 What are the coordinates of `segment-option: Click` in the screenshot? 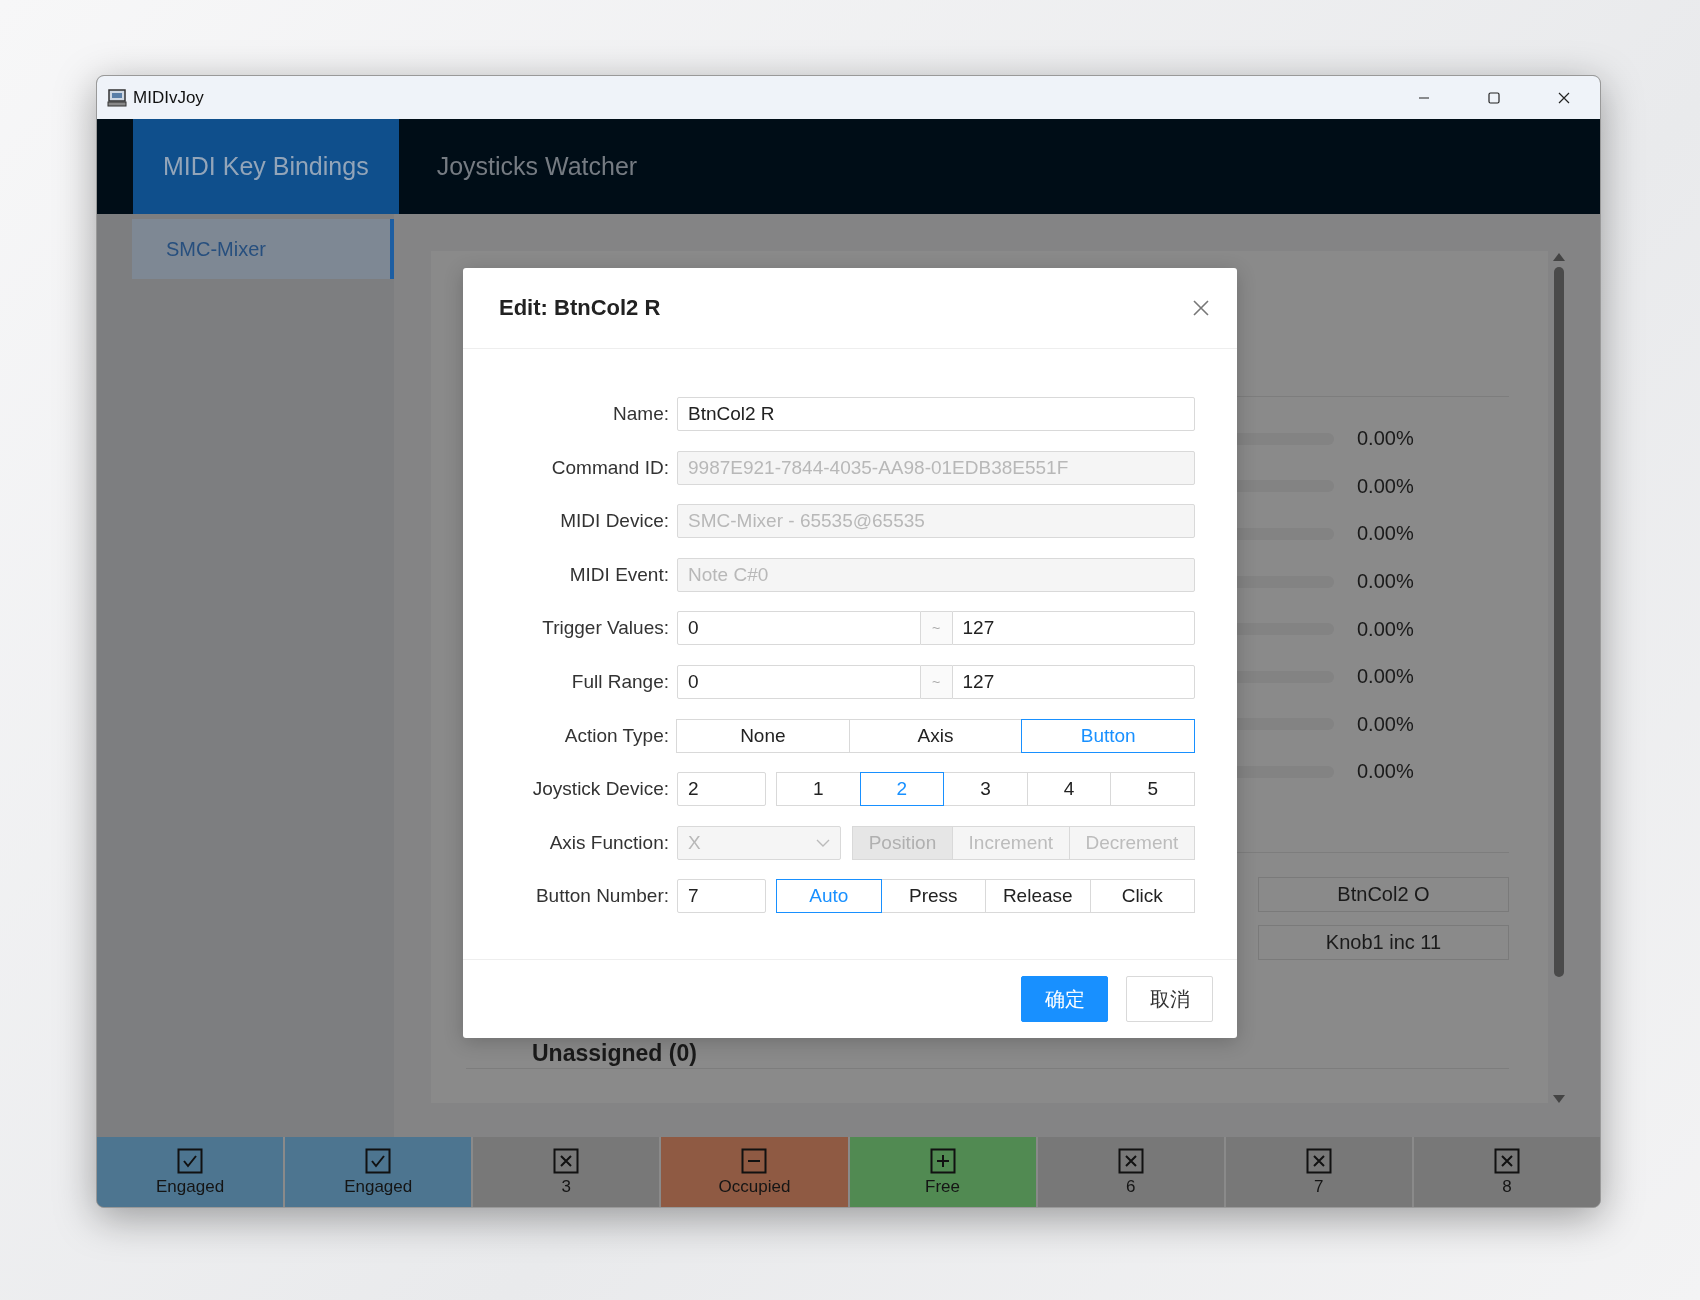 It's located at (1142, 896).